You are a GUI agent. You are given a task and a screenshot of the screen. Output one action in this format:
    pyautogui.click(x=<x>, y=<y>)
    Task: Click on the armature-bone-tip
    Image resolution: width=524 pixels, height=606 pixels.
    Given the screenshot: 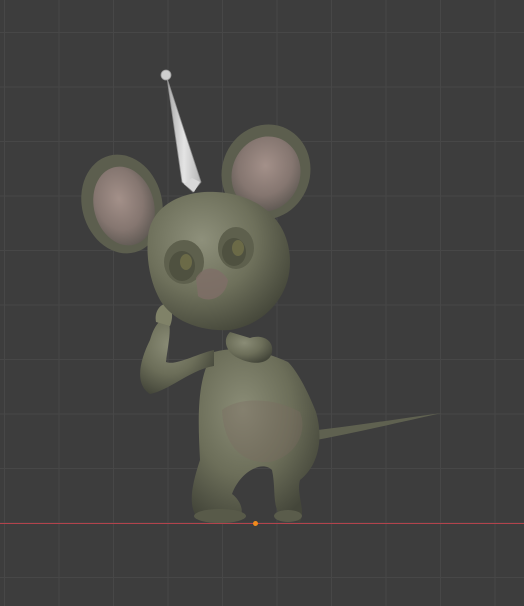 What is the action you would take?
    pyautogui.click(x=166, y=75)
    